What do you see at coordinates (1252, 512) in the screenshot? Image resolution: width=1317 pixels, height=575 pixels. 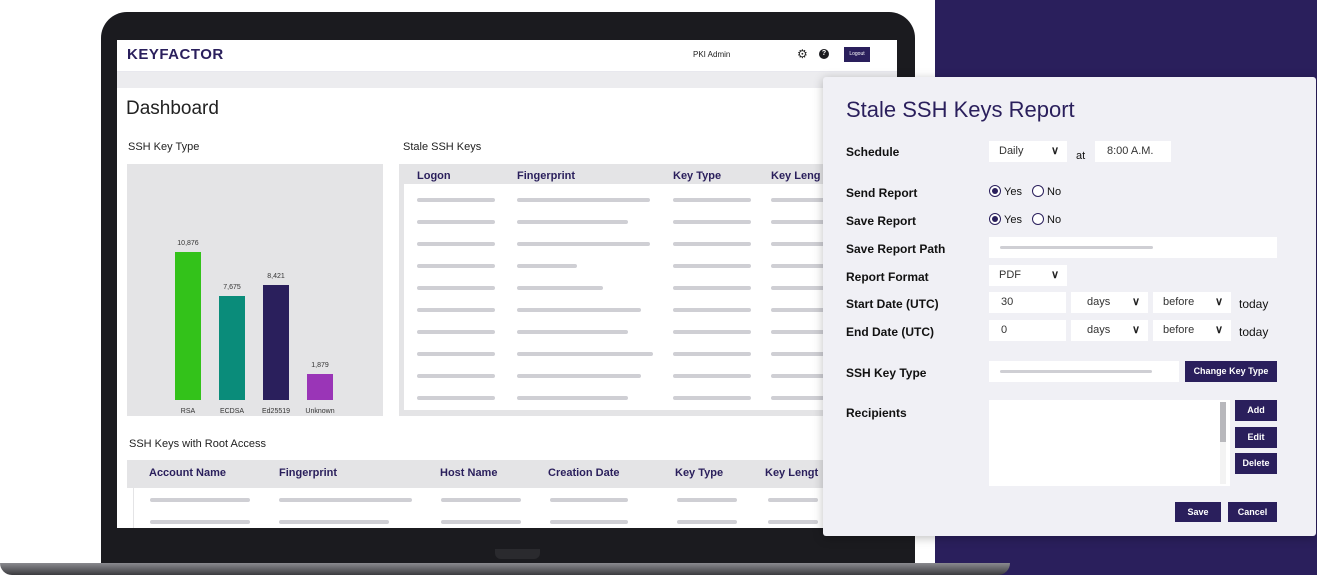 I see `cancel-button: Cancel` at bounding box center [1252, 512].